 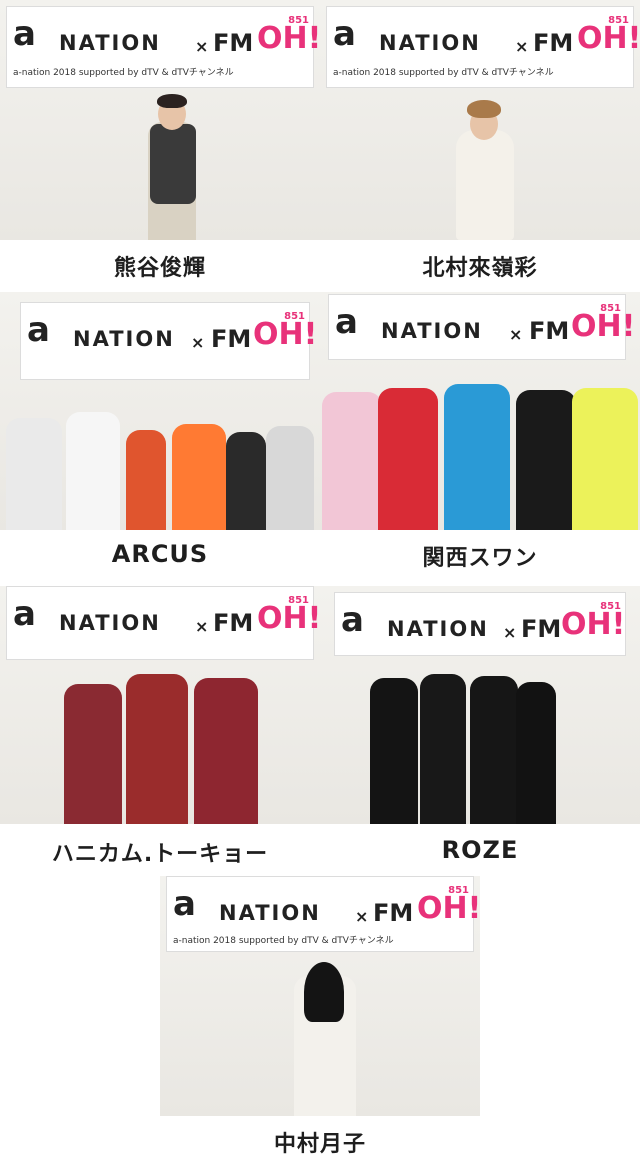 I want to click on photo-honeycomb-tokyo: a NATION × FM OH! 851, so click(x=160, y=705).